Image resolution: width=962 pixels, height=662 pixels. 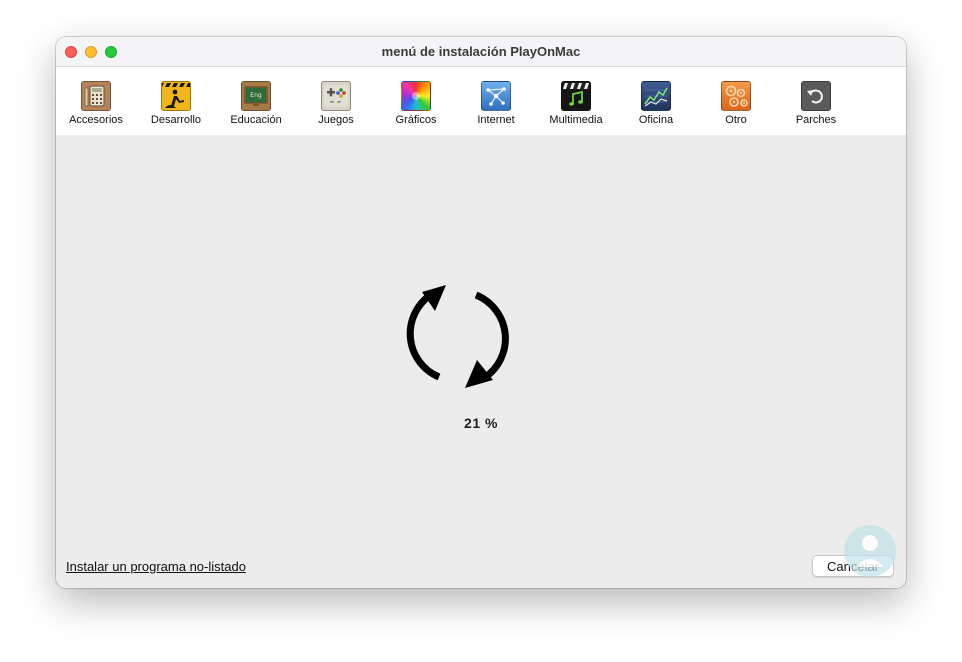 I want to click on category-label: Gráficos, so click(x=416, y=120).